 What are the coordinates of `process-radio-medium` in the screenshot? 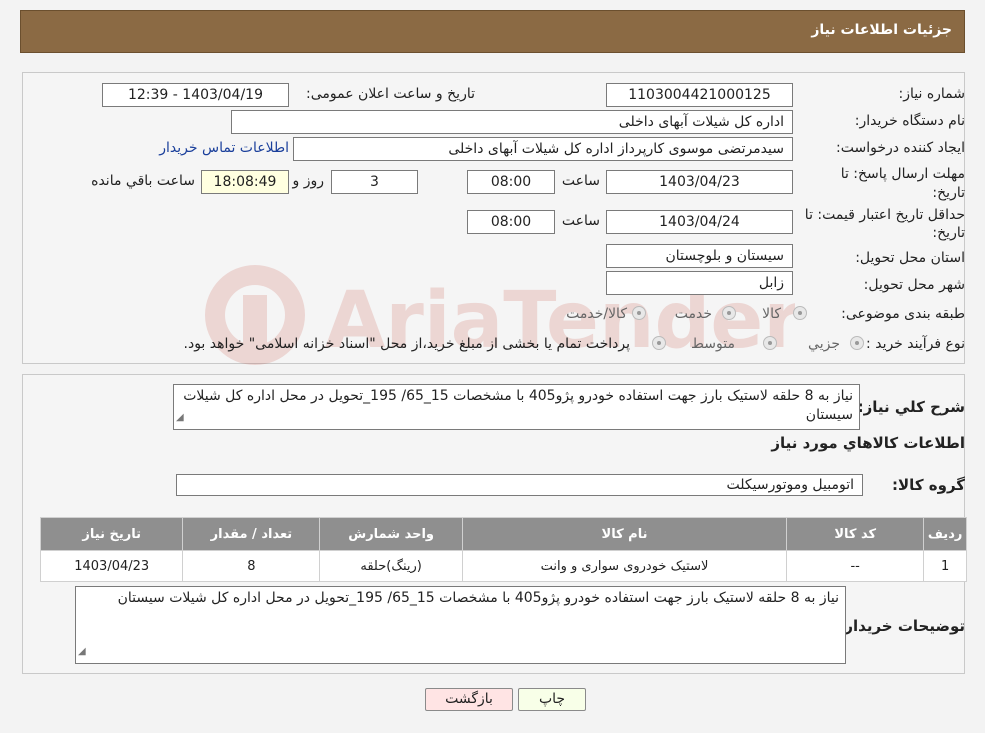 It's located at (770, 343).